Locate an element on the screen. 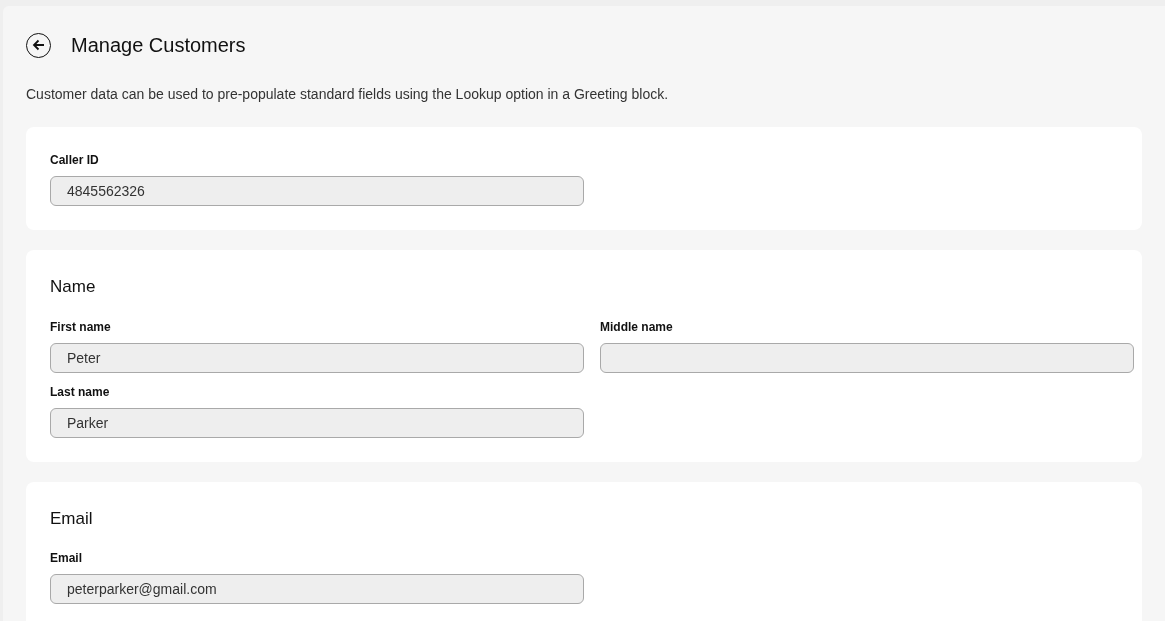  field-label: First name is located at coordinates (81, 327).